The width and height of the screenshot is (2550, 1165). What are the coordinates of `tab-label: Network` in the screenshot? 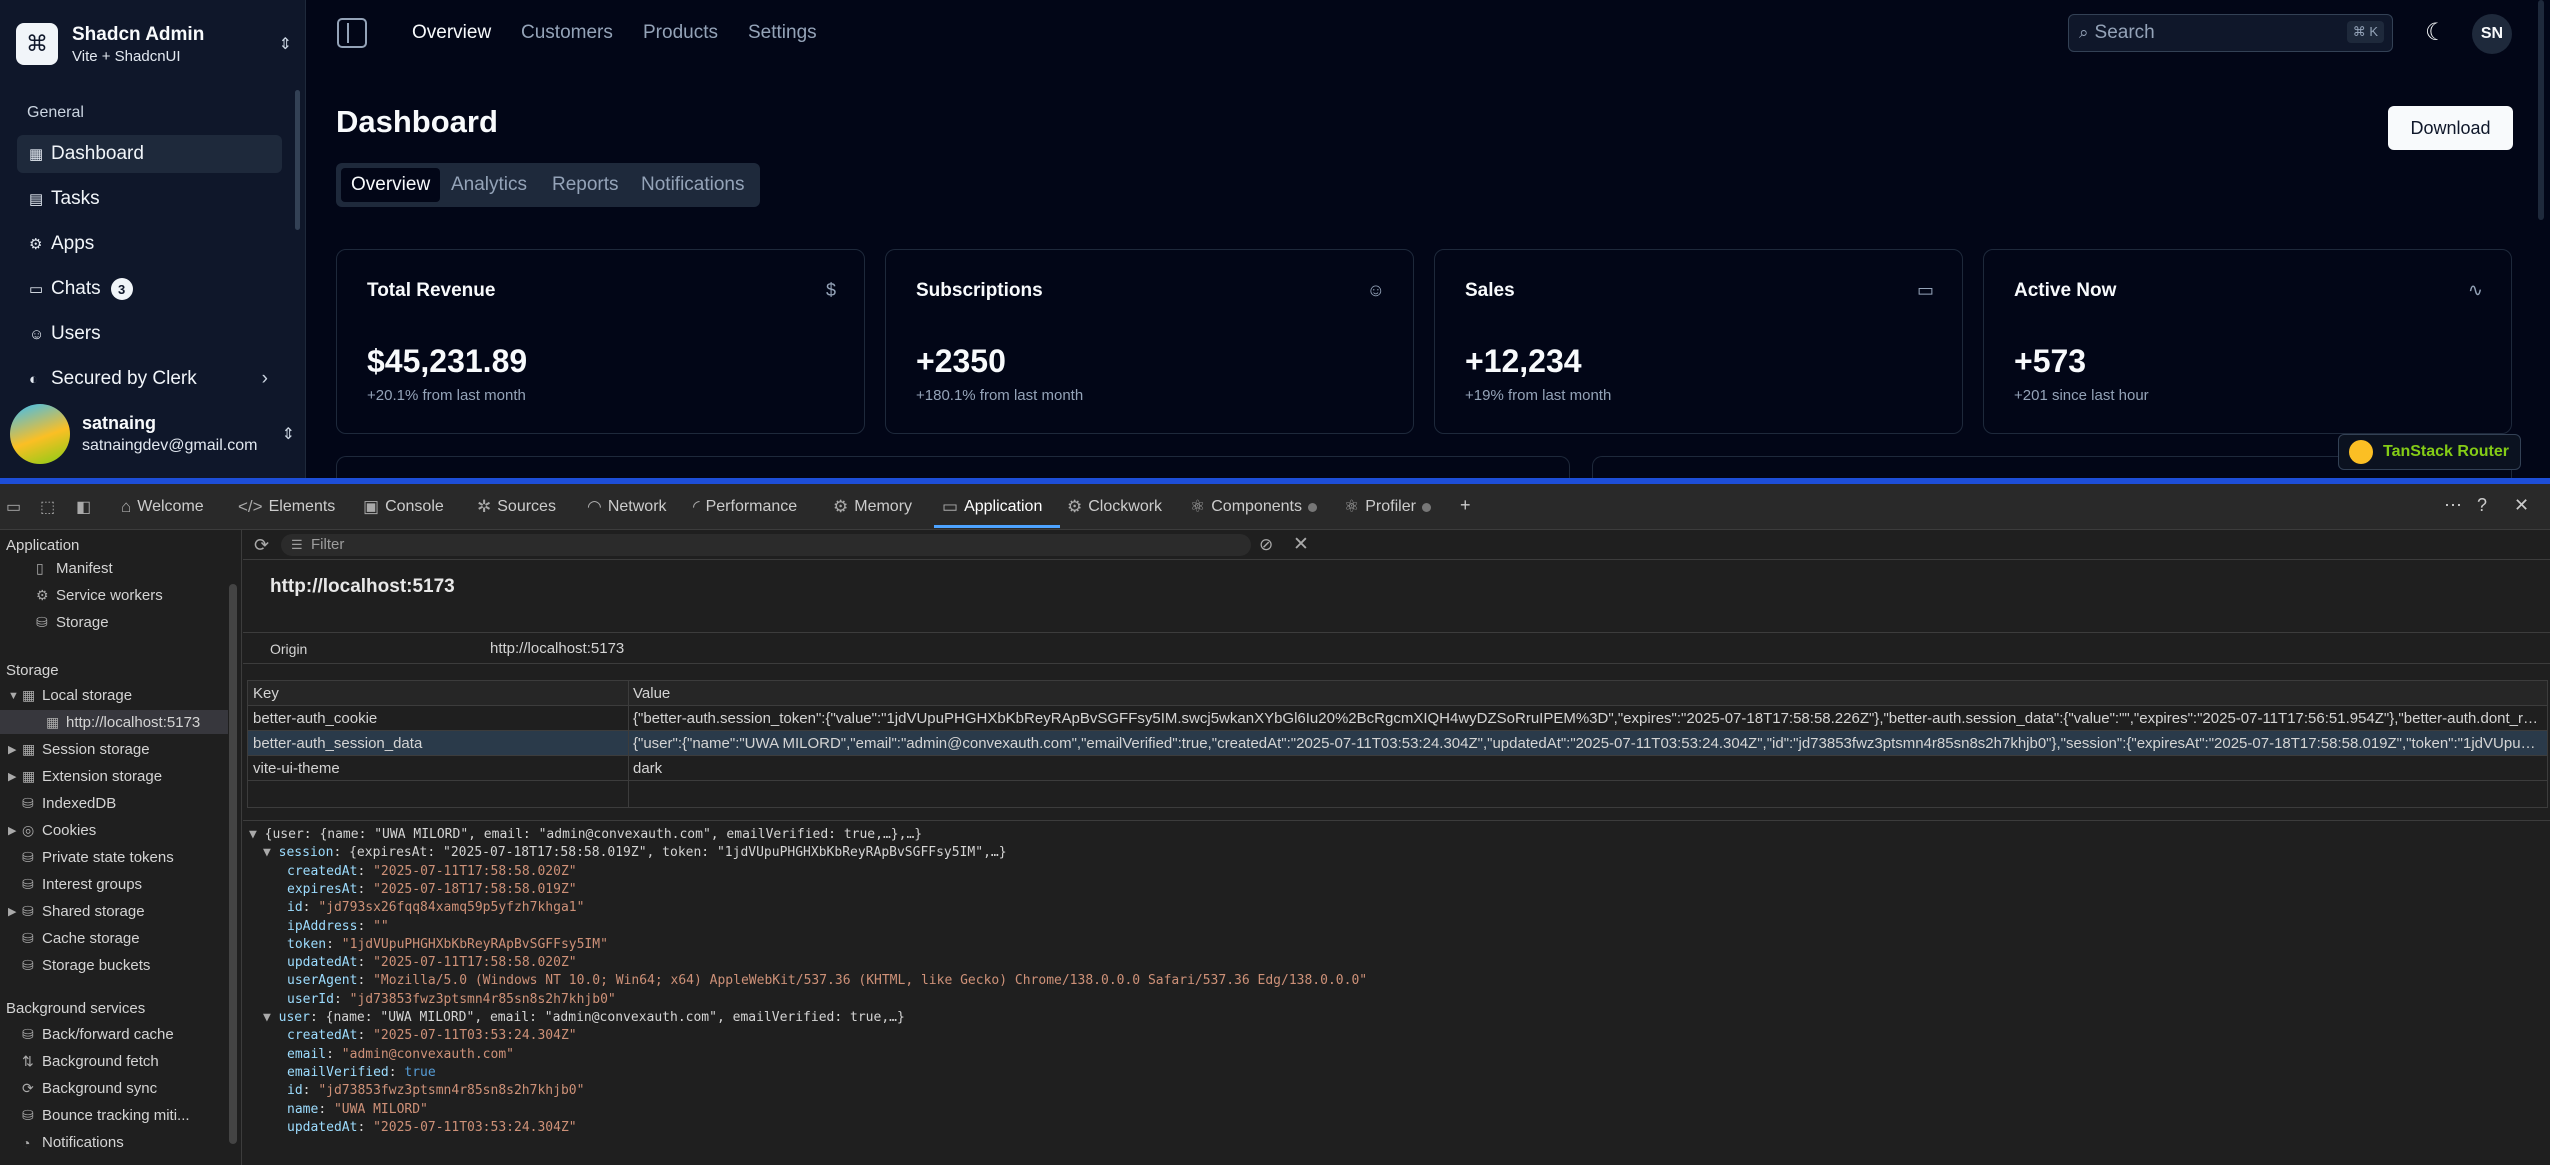 It's located at (637, 506).